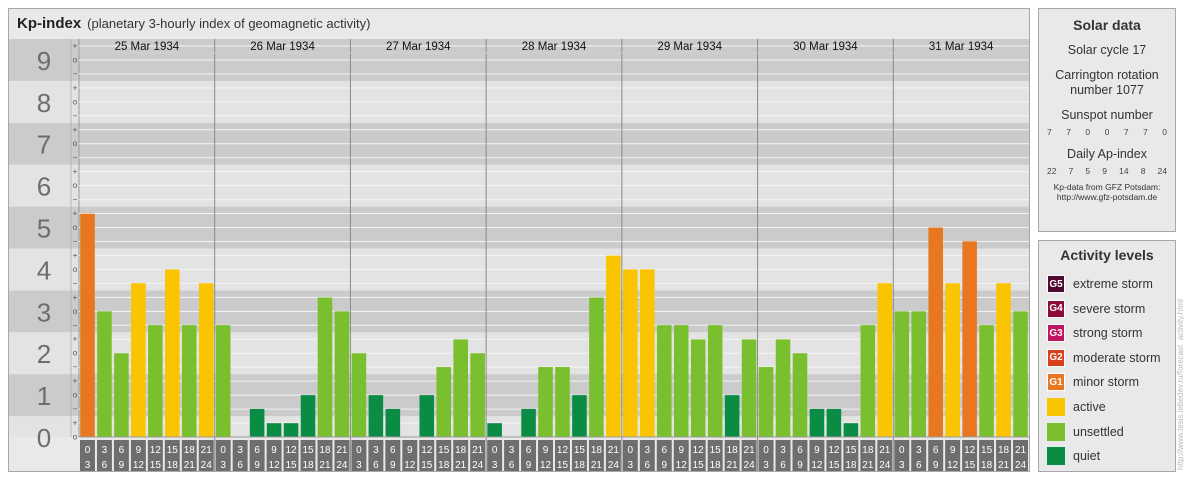  Describe the element at coordinates (139, 465) in the screenshot. I see `interval-end-label: 12` at that location.